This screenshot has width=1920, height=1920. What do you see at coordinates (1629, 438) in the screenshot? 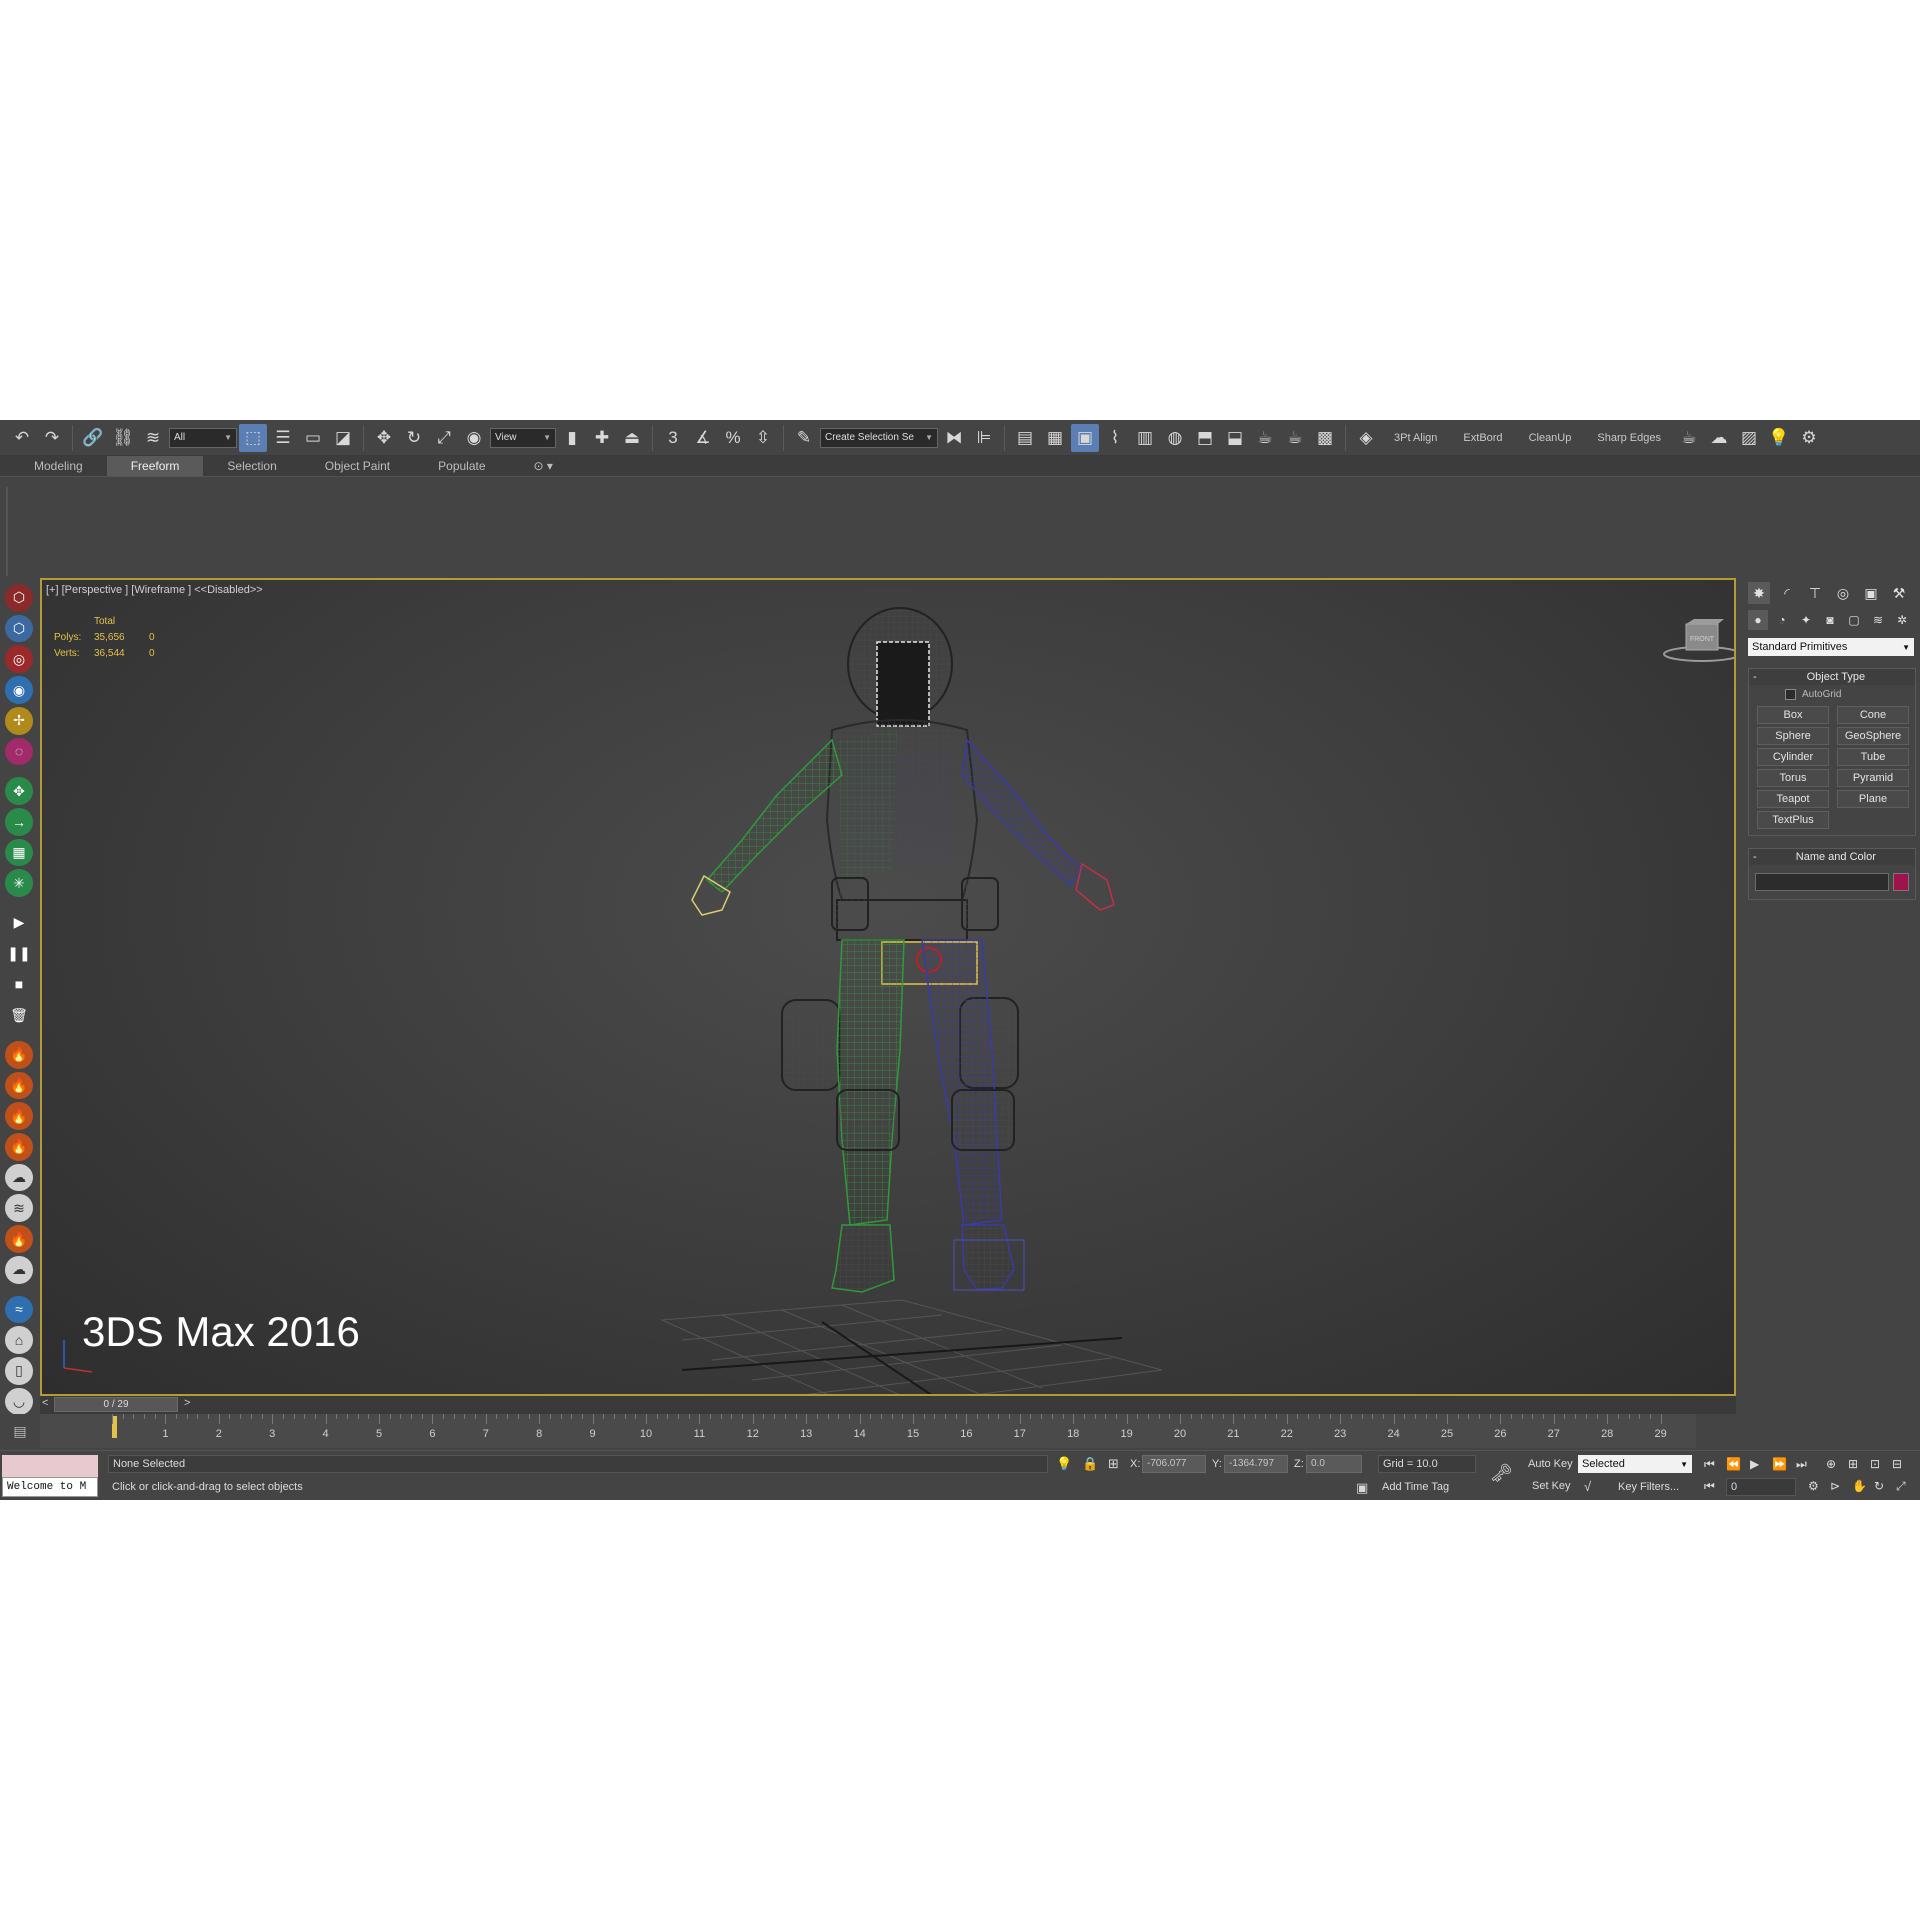
I see `script-sharp-edges-button: Sharp Edges` at bounding box center [1629, 438].